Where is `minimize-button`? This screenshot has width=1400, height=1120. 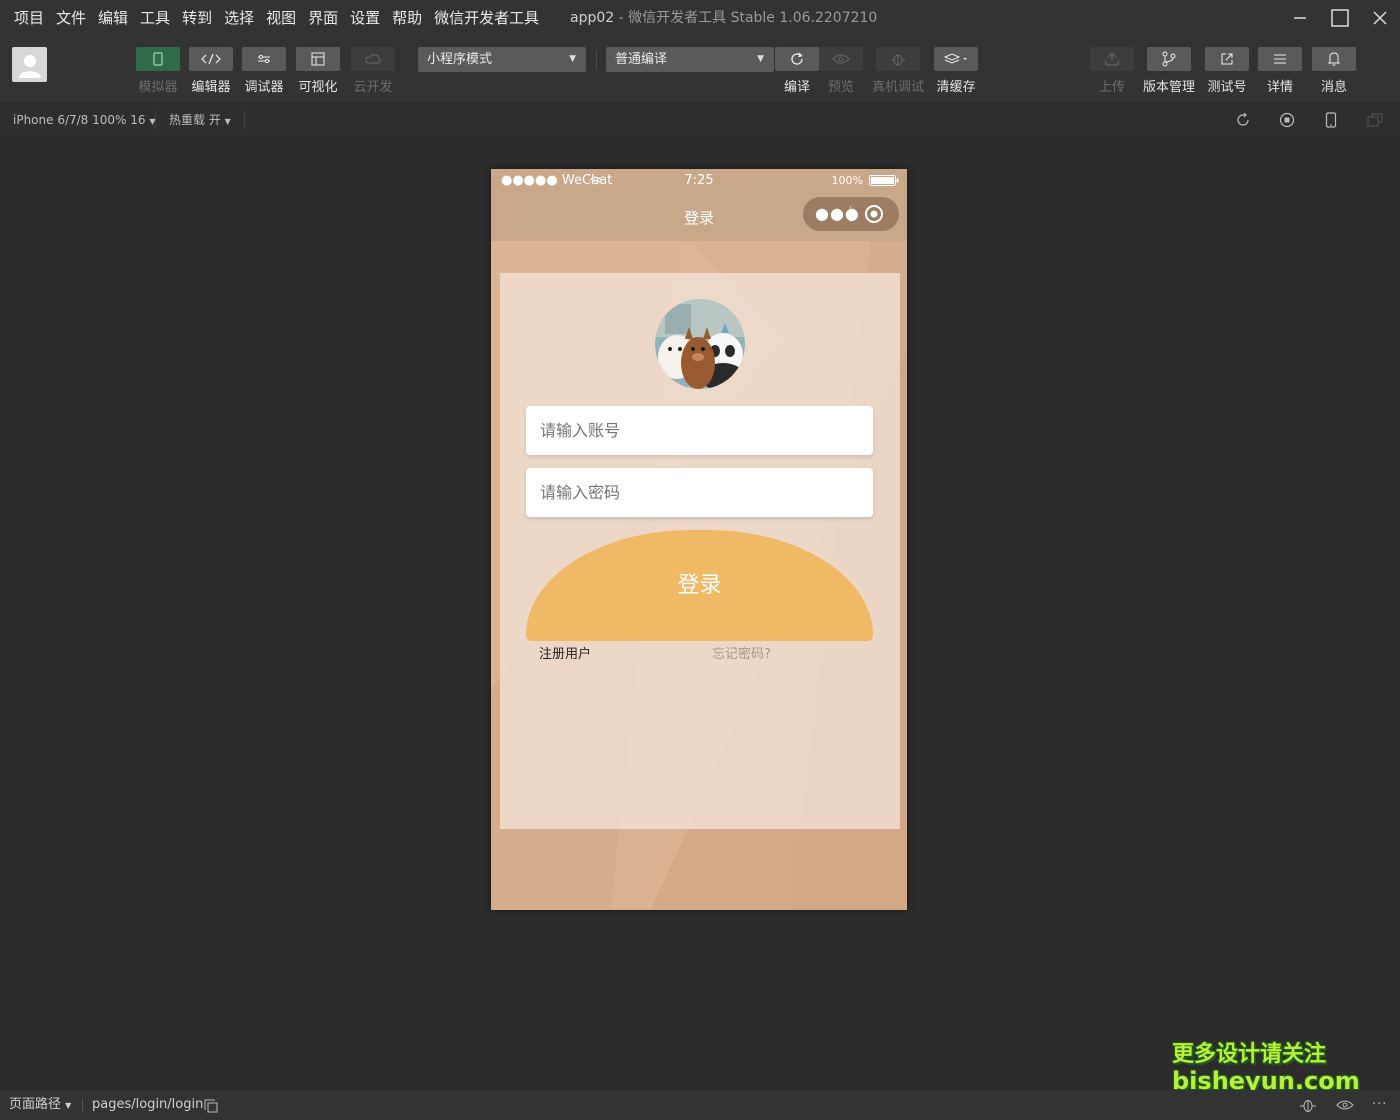 minimize-button is located at coordinates (1300, 18).